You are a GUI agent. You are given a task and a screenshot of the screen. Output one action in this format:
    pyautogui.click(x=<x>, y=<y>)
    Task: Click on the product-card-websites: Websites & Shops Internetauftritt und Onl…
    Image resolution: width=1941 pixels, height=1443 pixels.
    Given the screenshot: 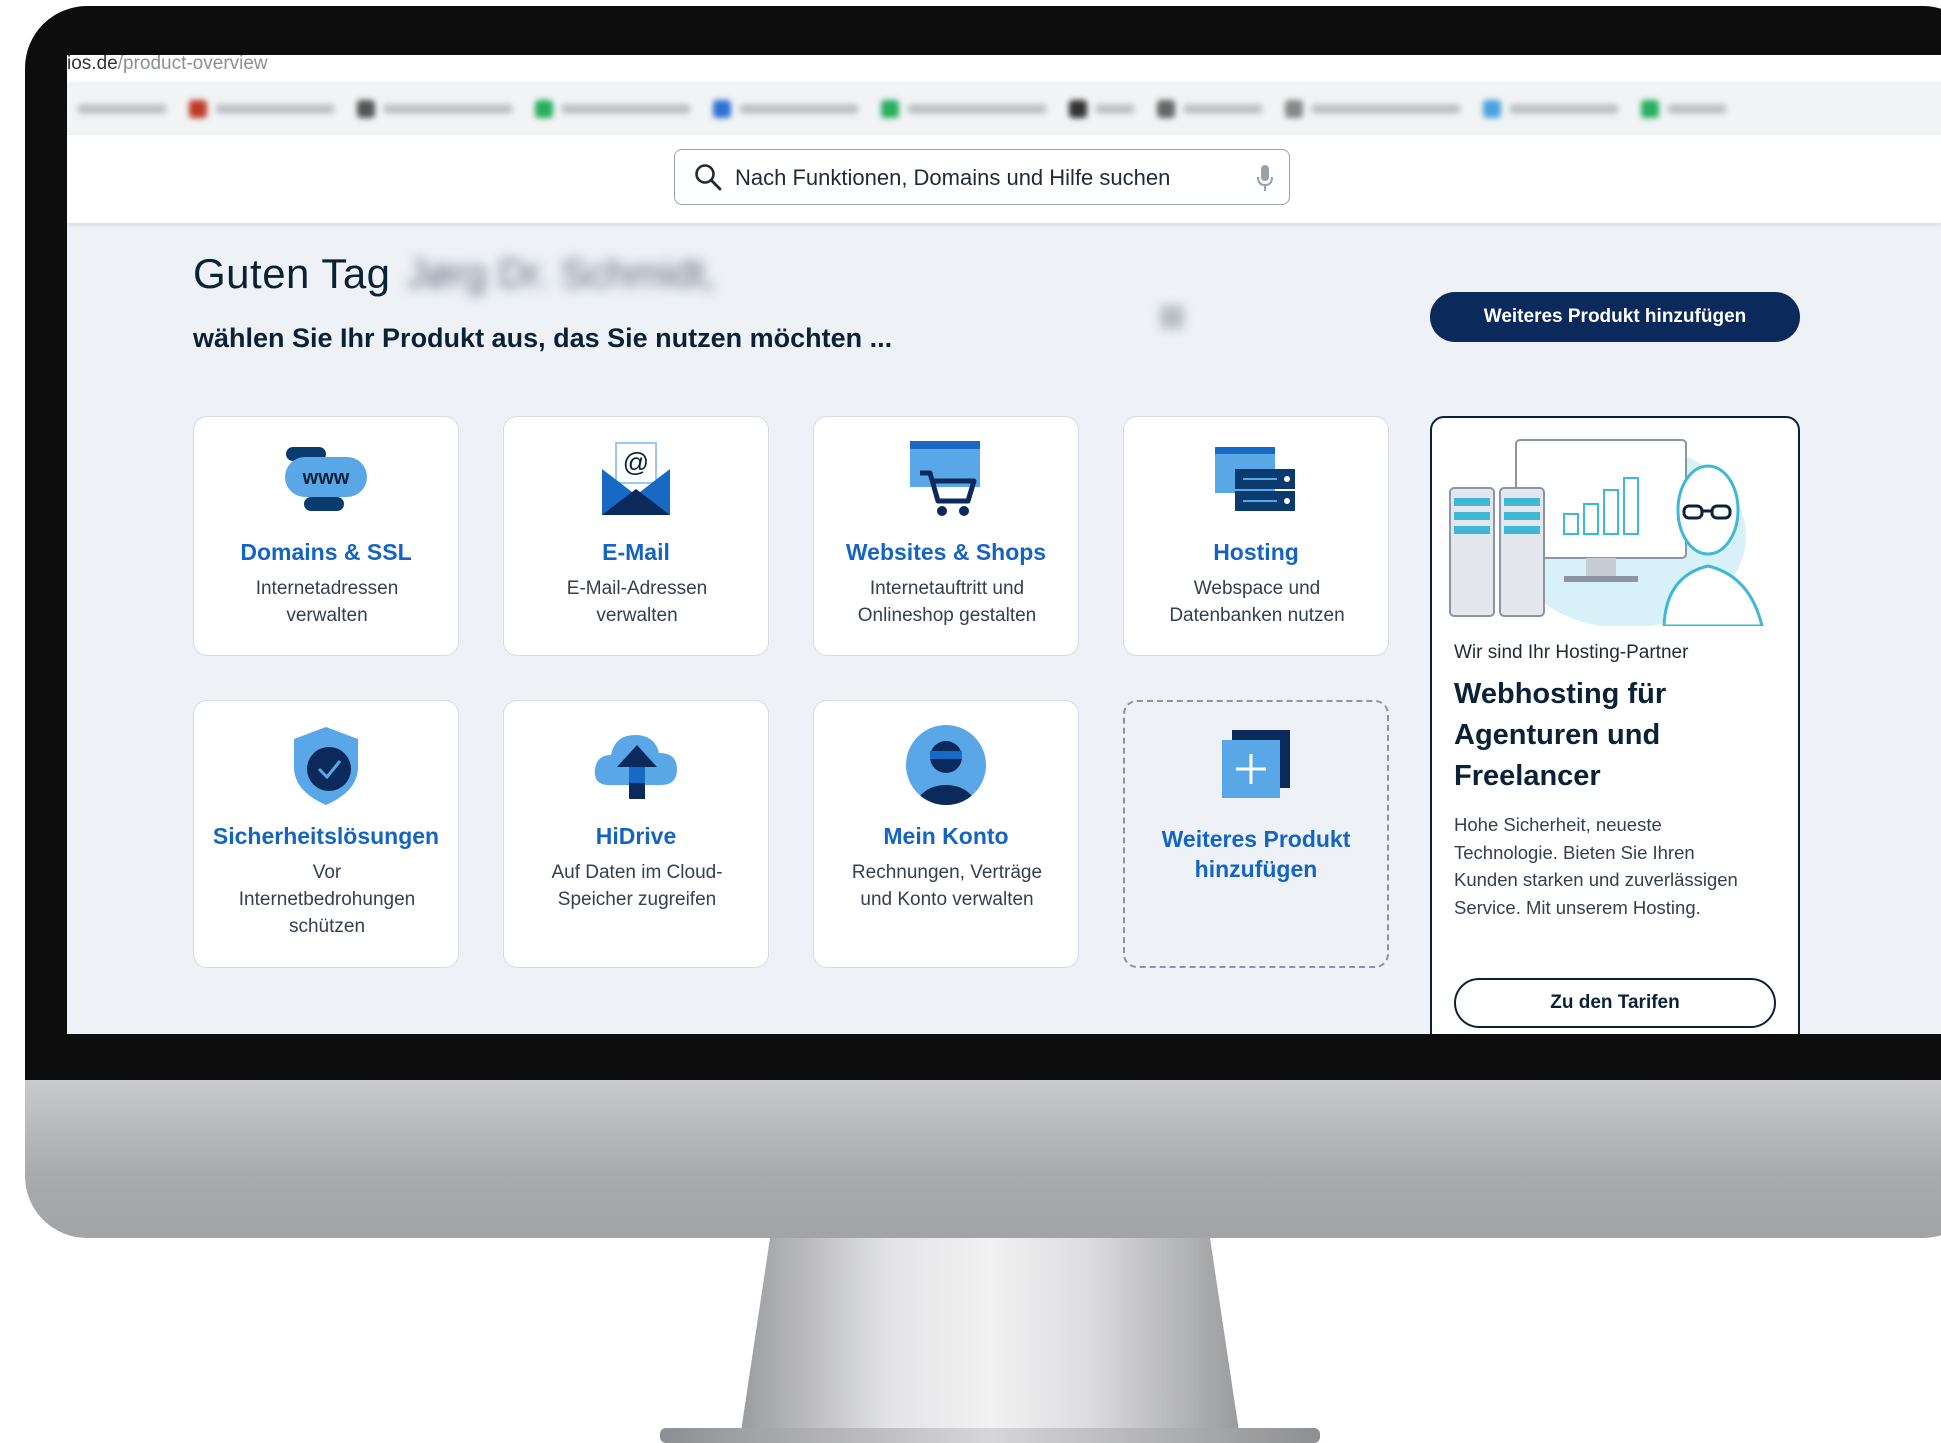 What is the action you would take?
    pyautogui.click(x=946, y=536)
    